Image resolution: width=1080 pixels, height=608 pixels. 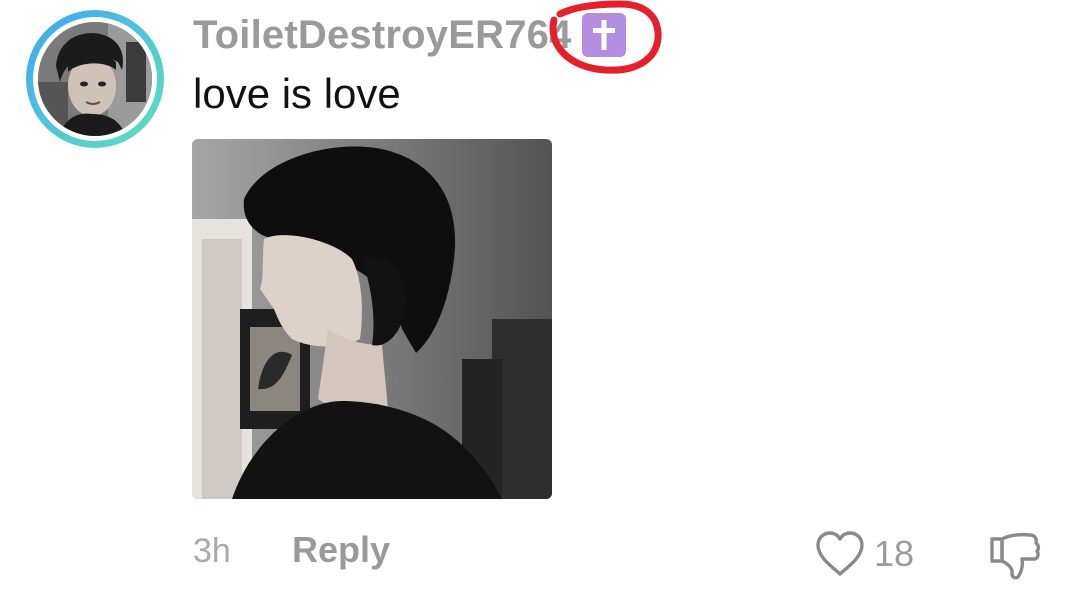 I want to click on comment-text: love is love, so click(x=297, y=93).